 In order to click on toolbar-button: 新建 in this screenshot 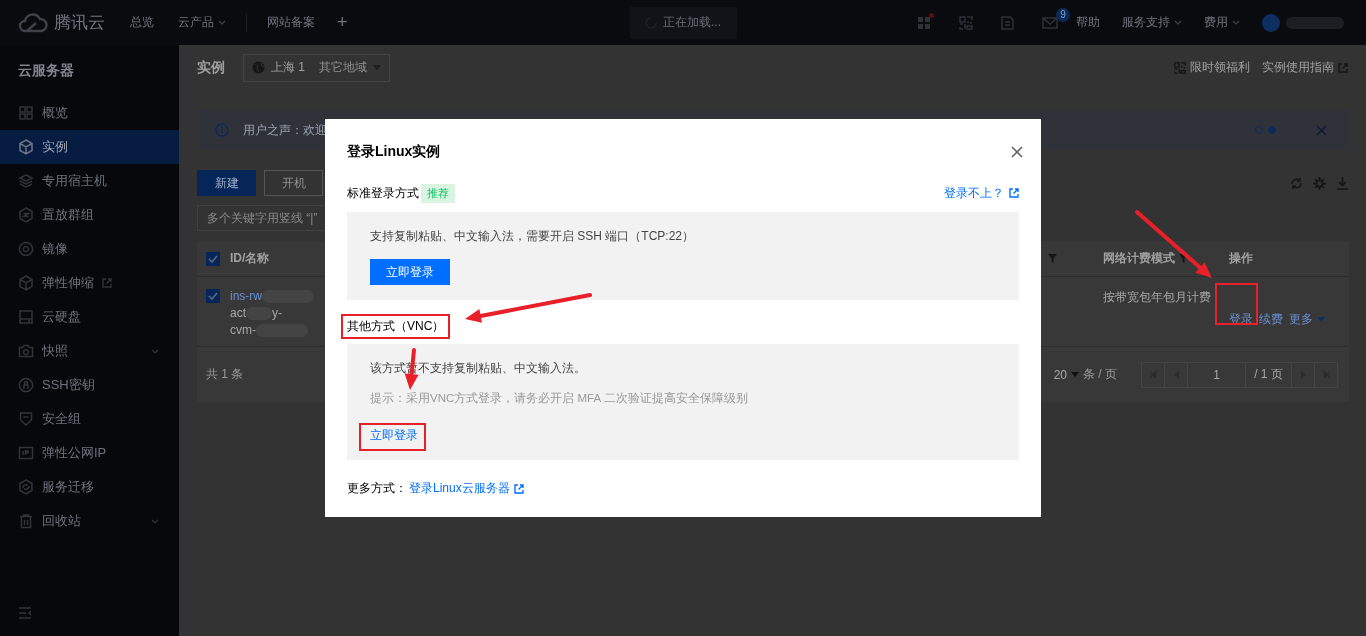, I will do `click(226, 183)`.